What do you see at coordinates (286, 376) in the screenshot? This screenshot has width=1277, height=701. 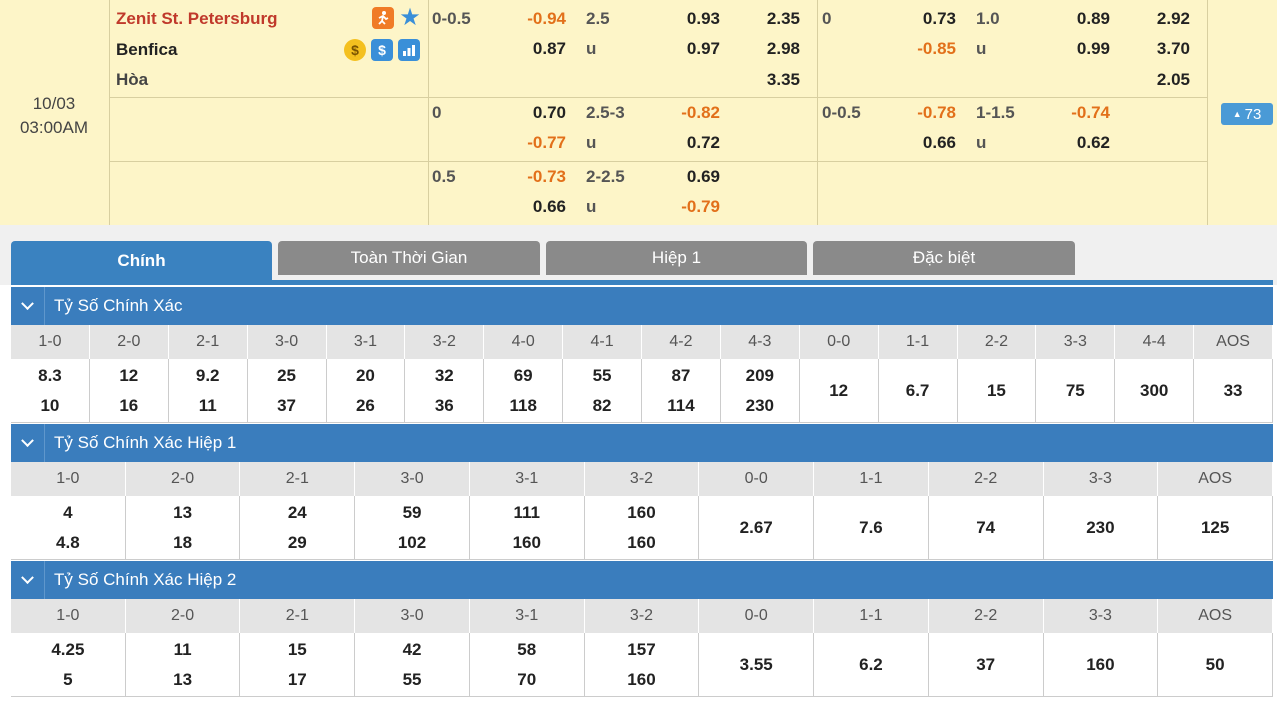 I see `odds-primary: 25` at bounding box center [286, 376].